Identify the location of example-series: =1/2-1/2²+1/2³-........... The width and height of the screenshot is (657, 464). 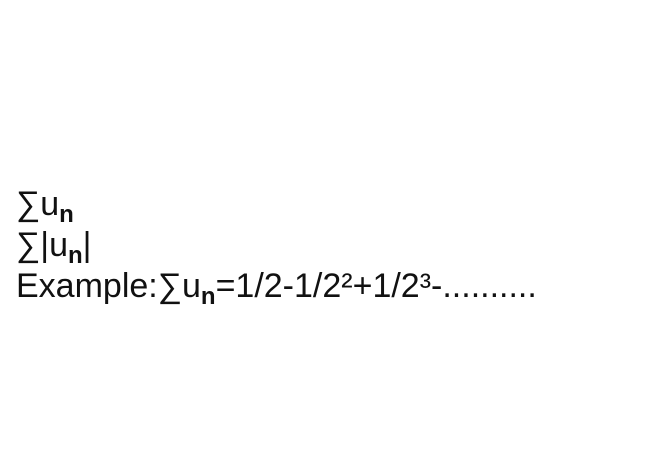
(376, 286).